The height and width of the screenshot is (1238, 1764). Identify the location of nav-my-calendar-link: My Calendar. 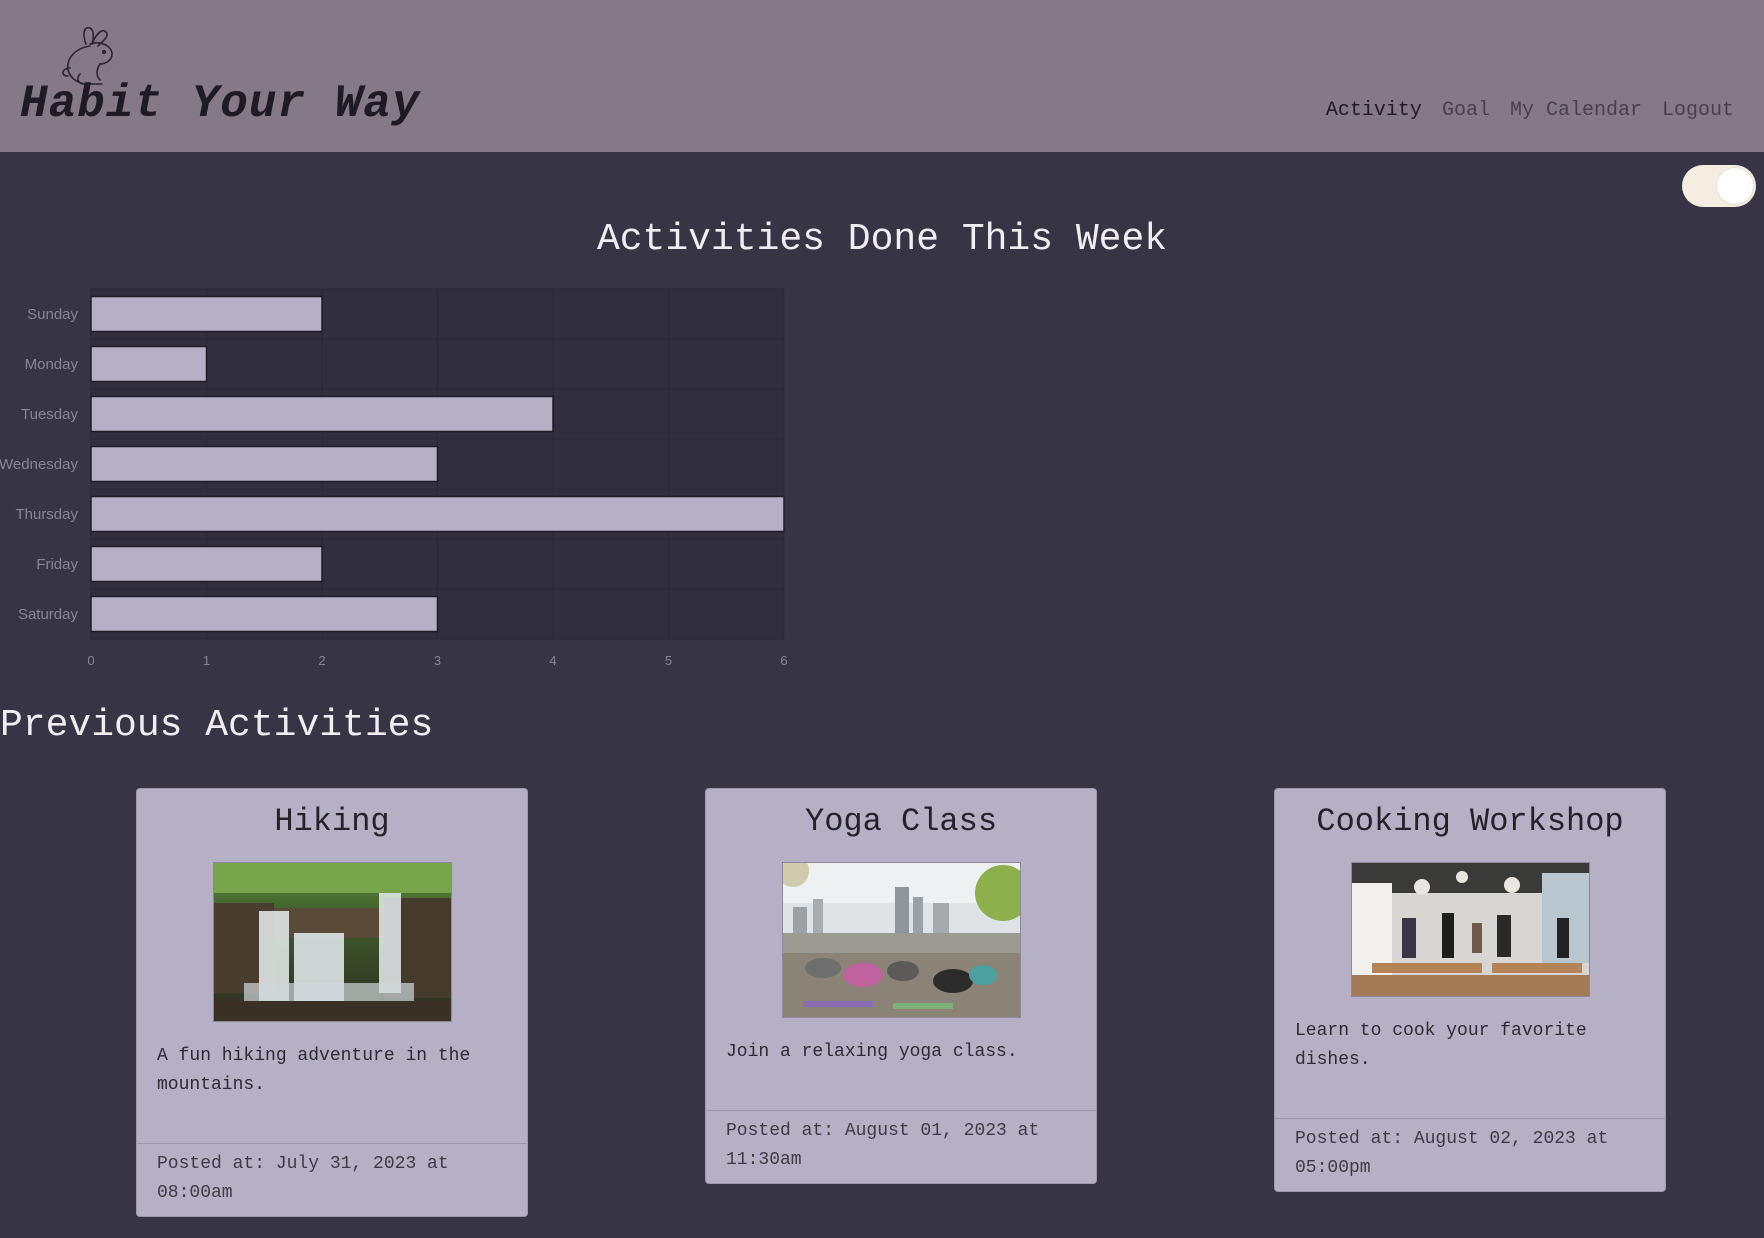
(1576, 110).